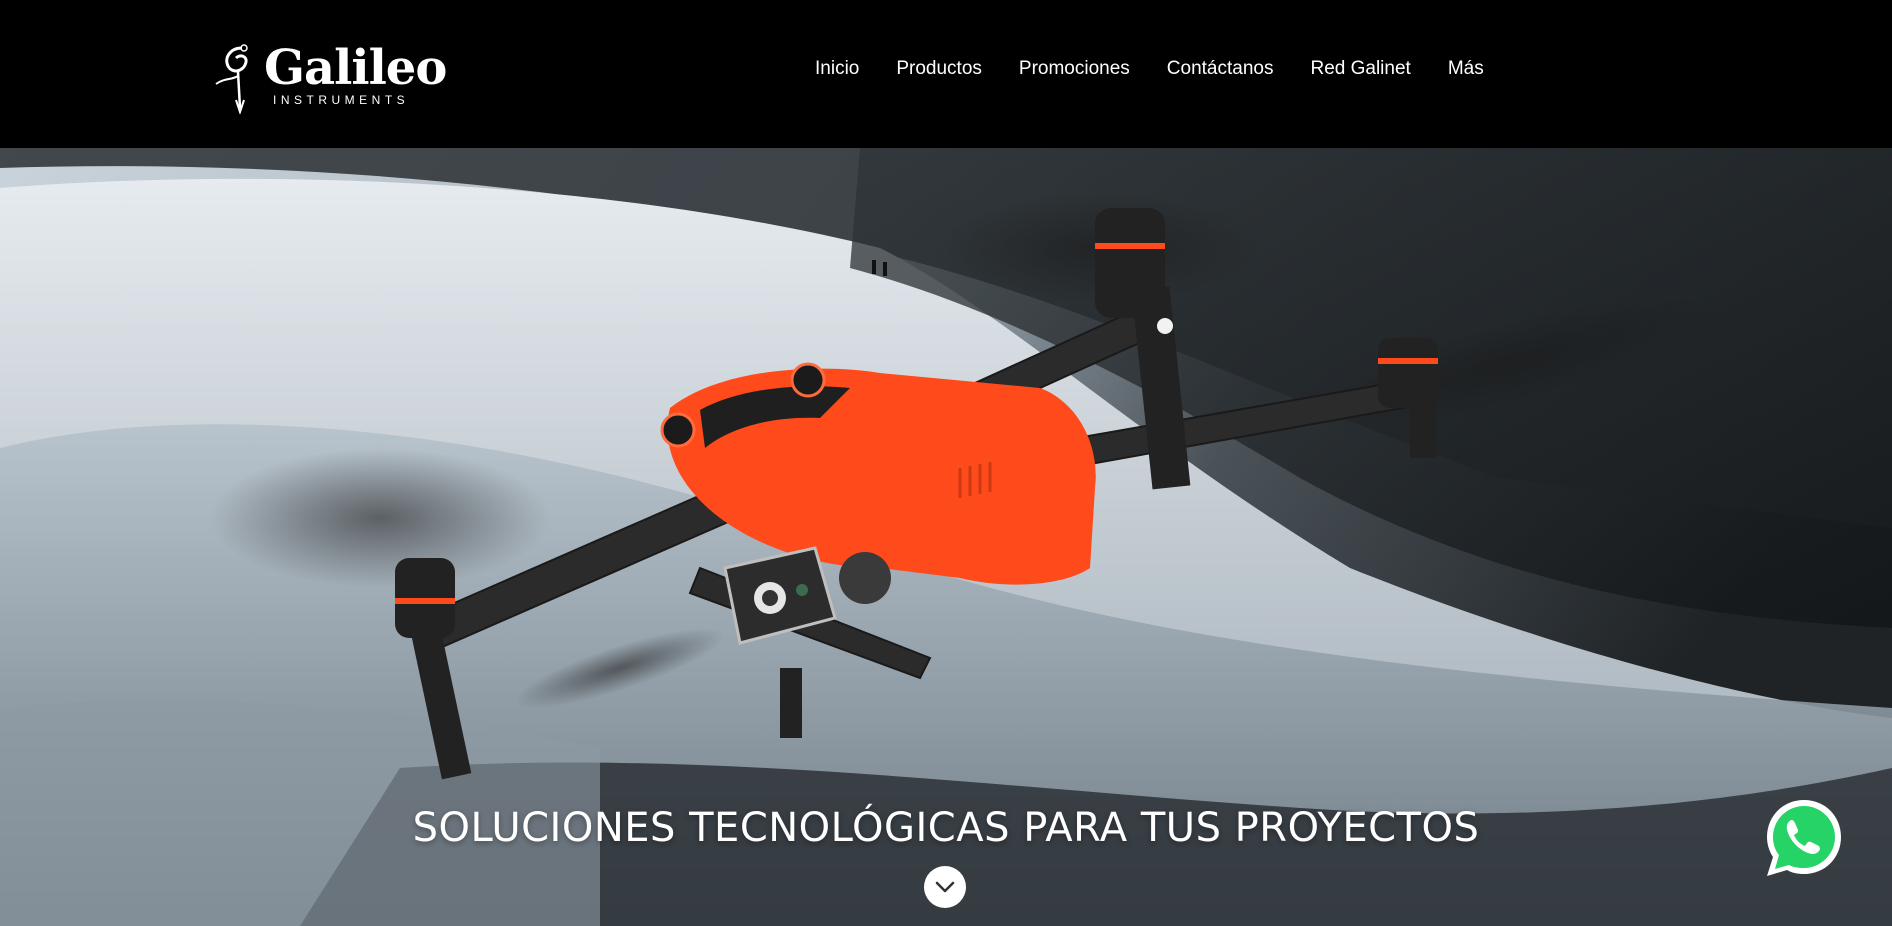 Image resolution: width=1892 pixels, height=926 pixels. I want to click on nav-item-inicio: Inicio, so click(837, 72).